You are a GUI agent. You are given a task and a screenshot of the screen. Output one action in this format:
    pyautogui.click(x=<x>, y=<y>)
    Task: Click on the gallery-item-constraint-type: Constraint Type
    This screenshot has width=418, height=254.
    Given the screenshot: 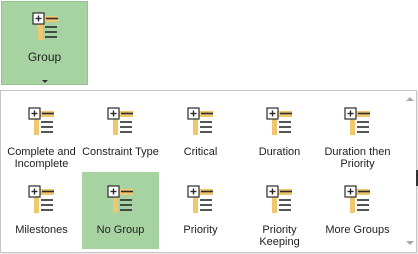 What is the action you would take?
    pyautogui.click(x=120, y=132)
    